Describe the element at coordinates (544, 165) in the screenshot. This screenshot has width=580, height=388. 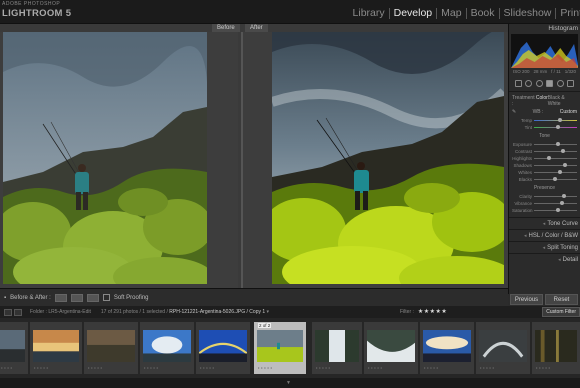
I see `shadows-slider: Shadows` at that location.